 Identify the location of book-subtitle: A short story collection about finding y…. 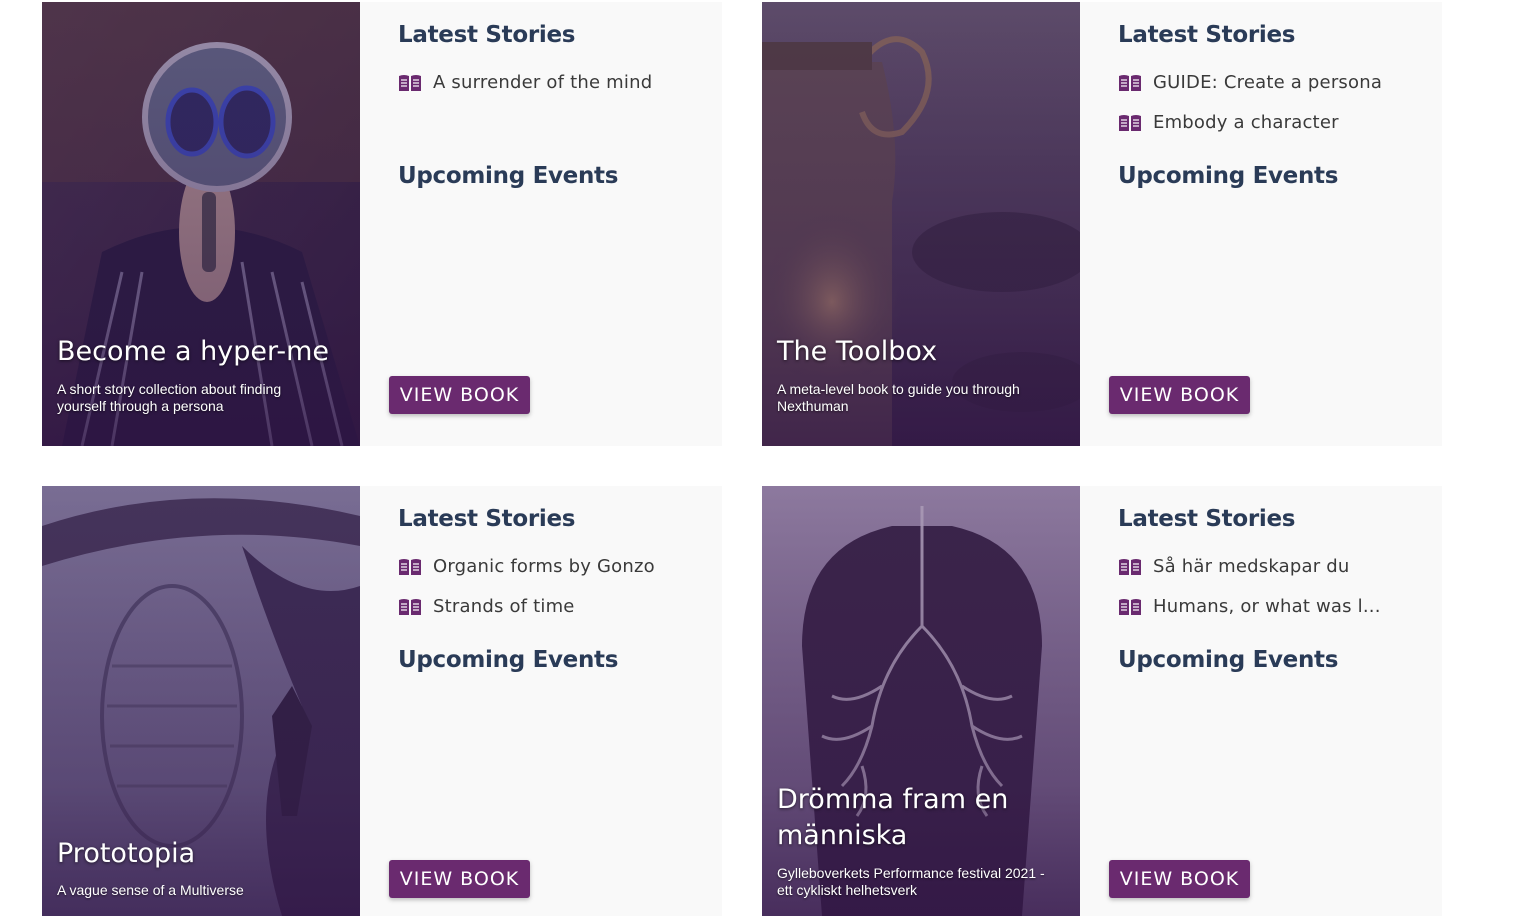
(169, 397).